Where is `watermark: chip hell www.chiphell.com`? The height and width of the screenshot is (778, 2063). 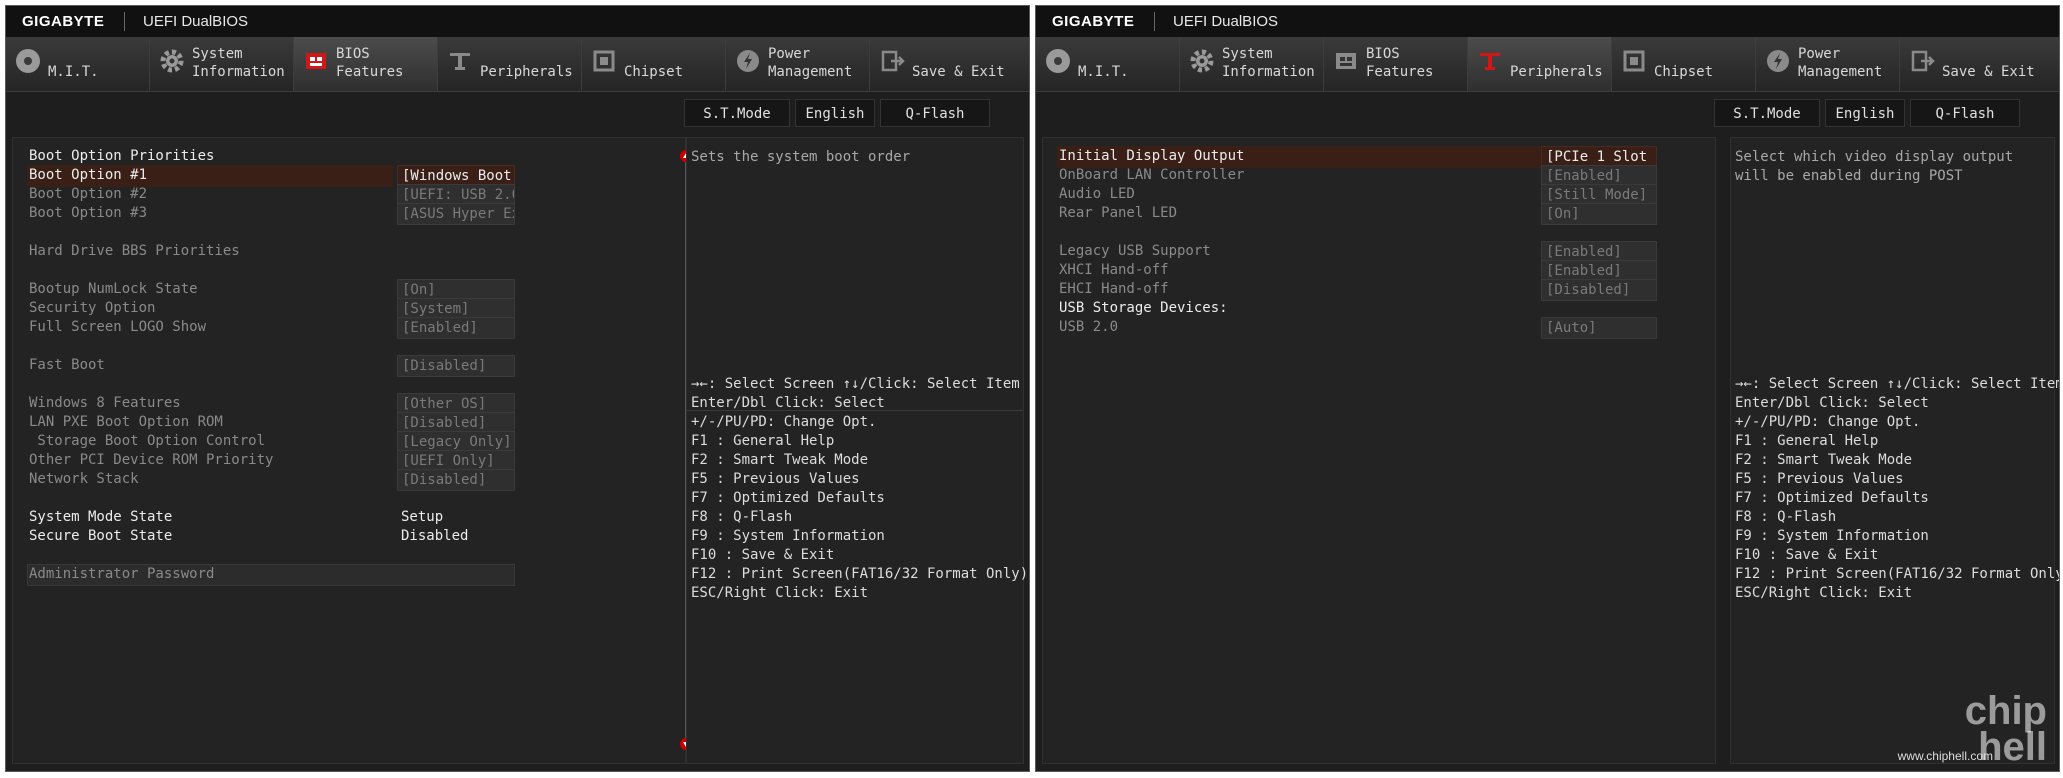
watermark: chip hell www.chiphell.com is located at coordinates (1974, 726).